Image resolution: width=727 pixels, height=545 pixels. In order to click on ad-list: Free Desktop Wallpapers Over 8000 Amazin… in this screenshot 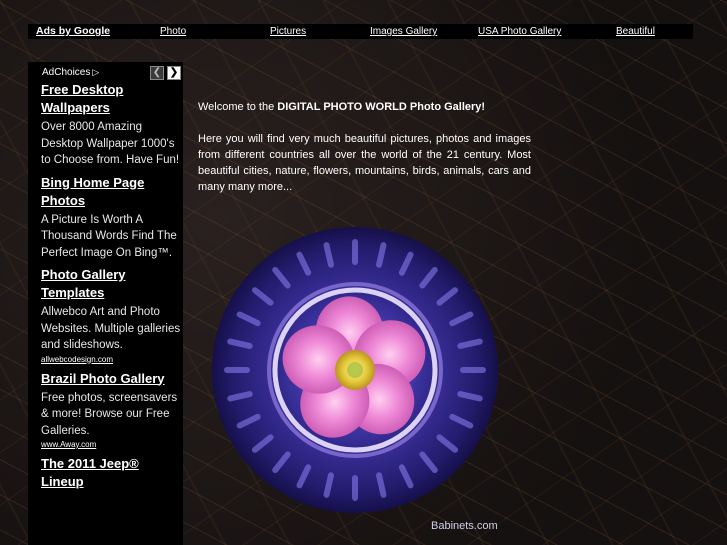, I will do `click(111, 288)`.